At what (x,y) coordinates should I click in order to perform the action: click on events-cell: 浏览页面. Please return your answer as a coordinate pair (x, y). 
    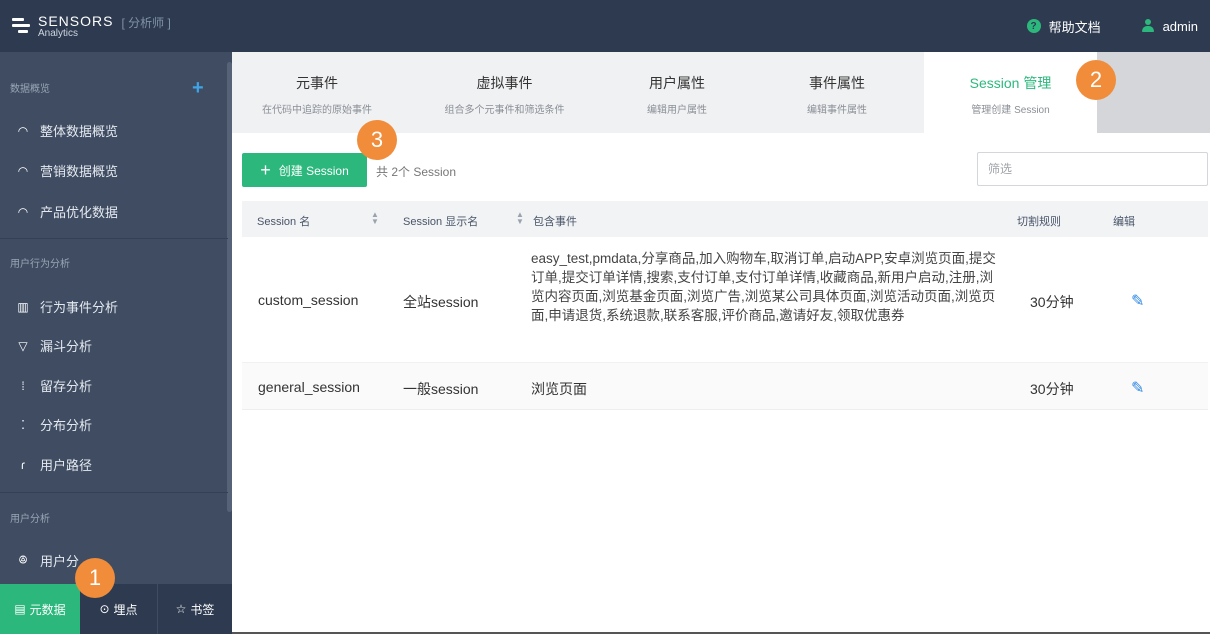
    Looking at the image, I should click on (559, 389).